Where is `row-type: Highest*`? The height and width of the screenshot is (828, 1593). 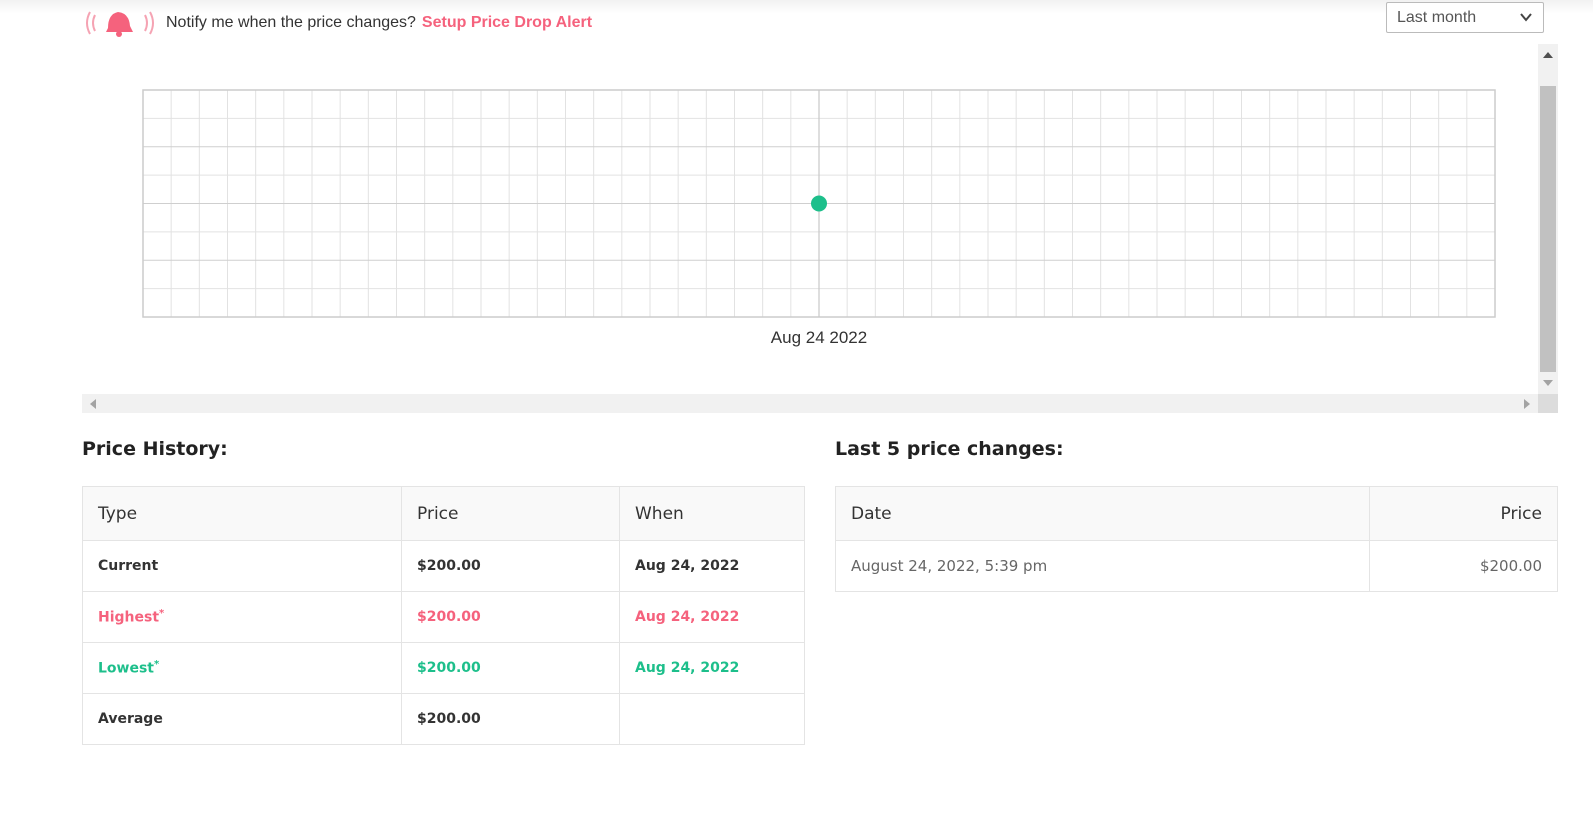 row-type: Highest* is located at coordinates (242, 617).